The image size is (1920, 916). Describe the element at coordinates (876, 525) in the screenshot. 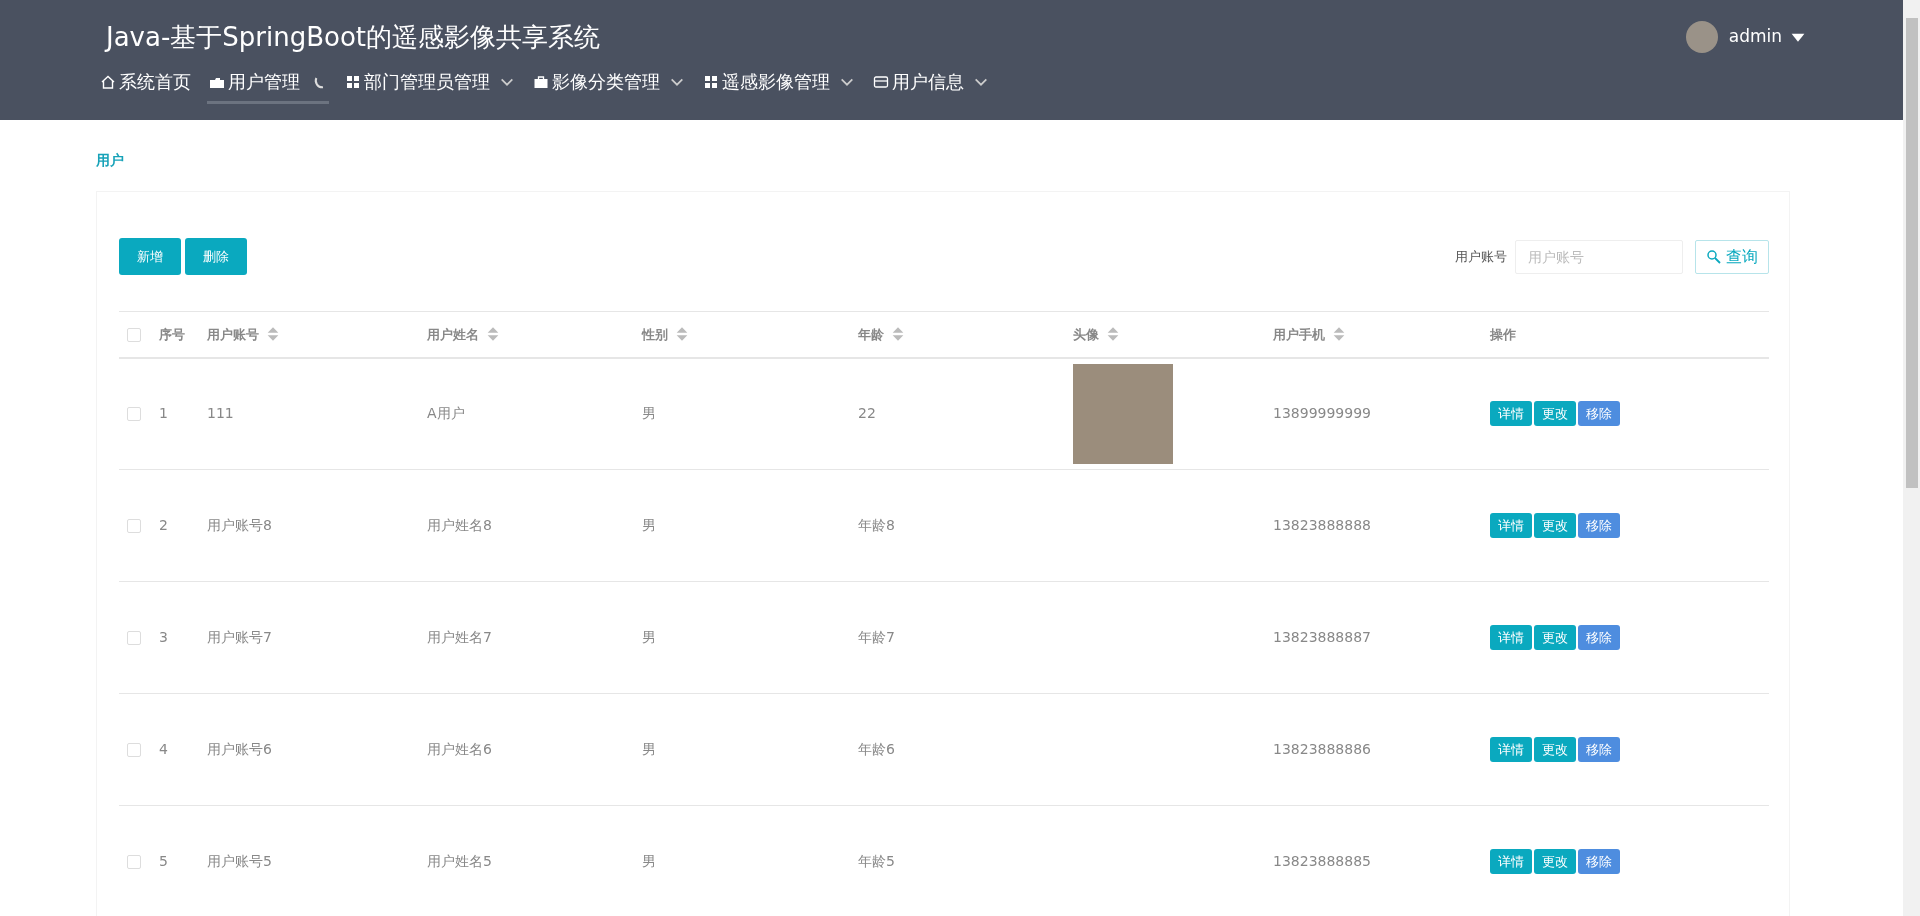

I see `table-cell: 年龄8` at that location.